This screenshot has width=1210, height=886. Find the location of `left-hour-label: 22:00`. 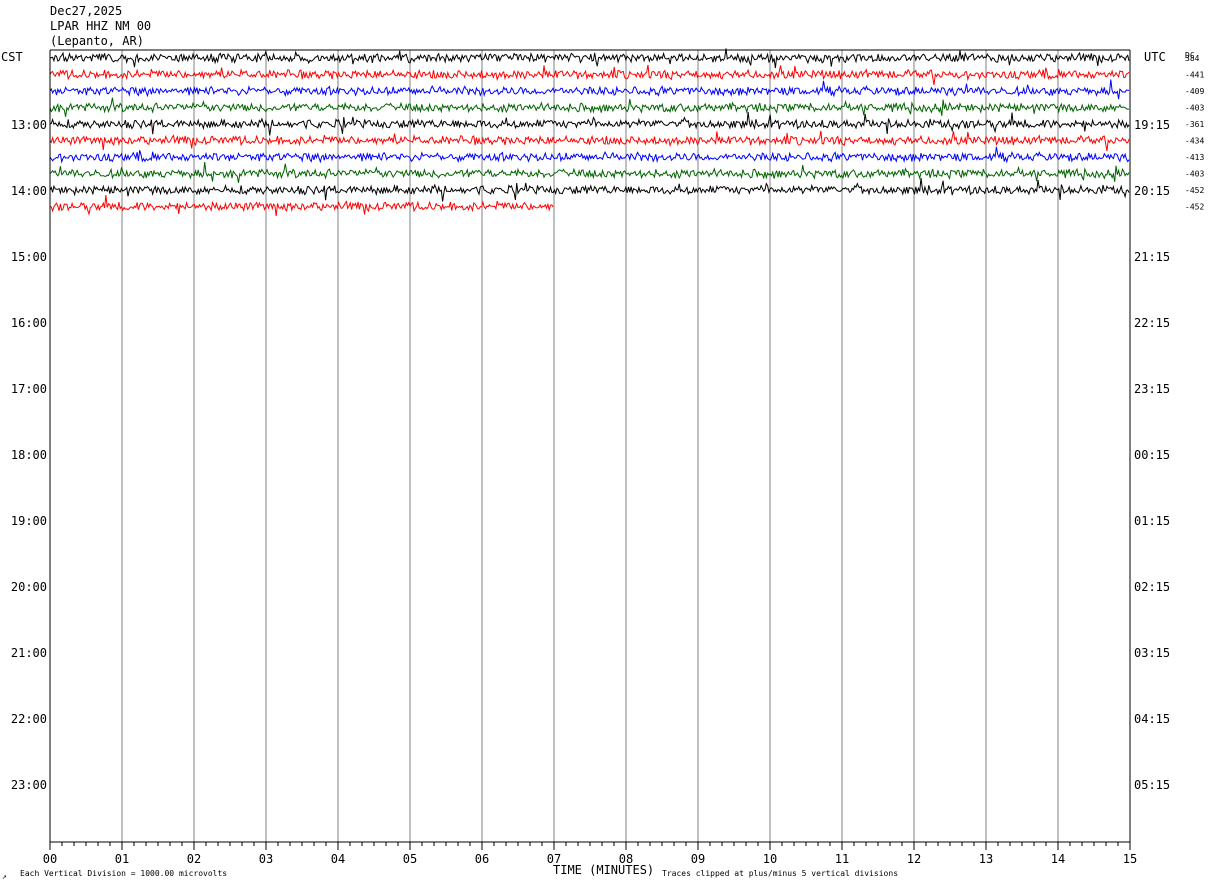

left-hour-label: 22:00 is located at coordinates (29, 719).